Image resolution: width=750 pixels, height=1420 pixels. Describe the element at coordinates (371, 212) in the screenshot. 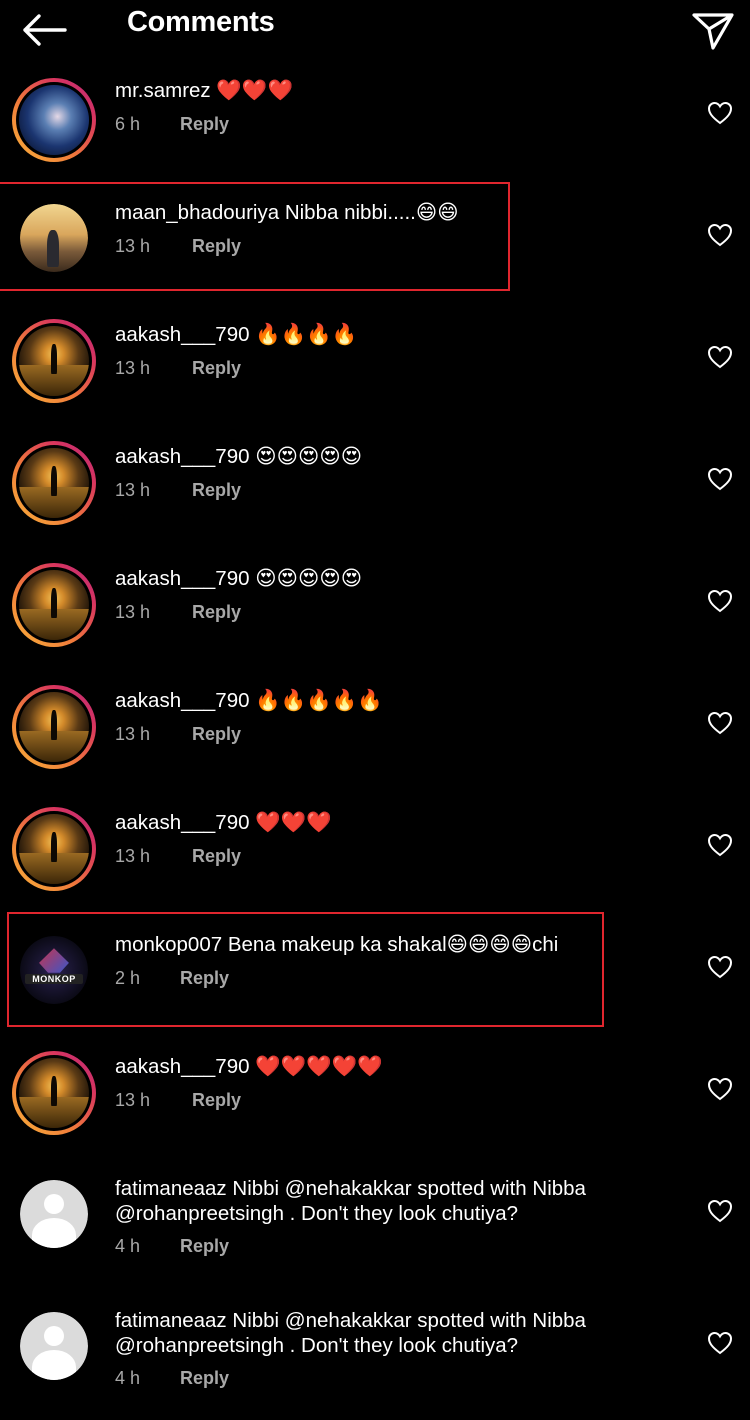

I see `comment-body: Nibba nibbi.....😄😄` at that location.